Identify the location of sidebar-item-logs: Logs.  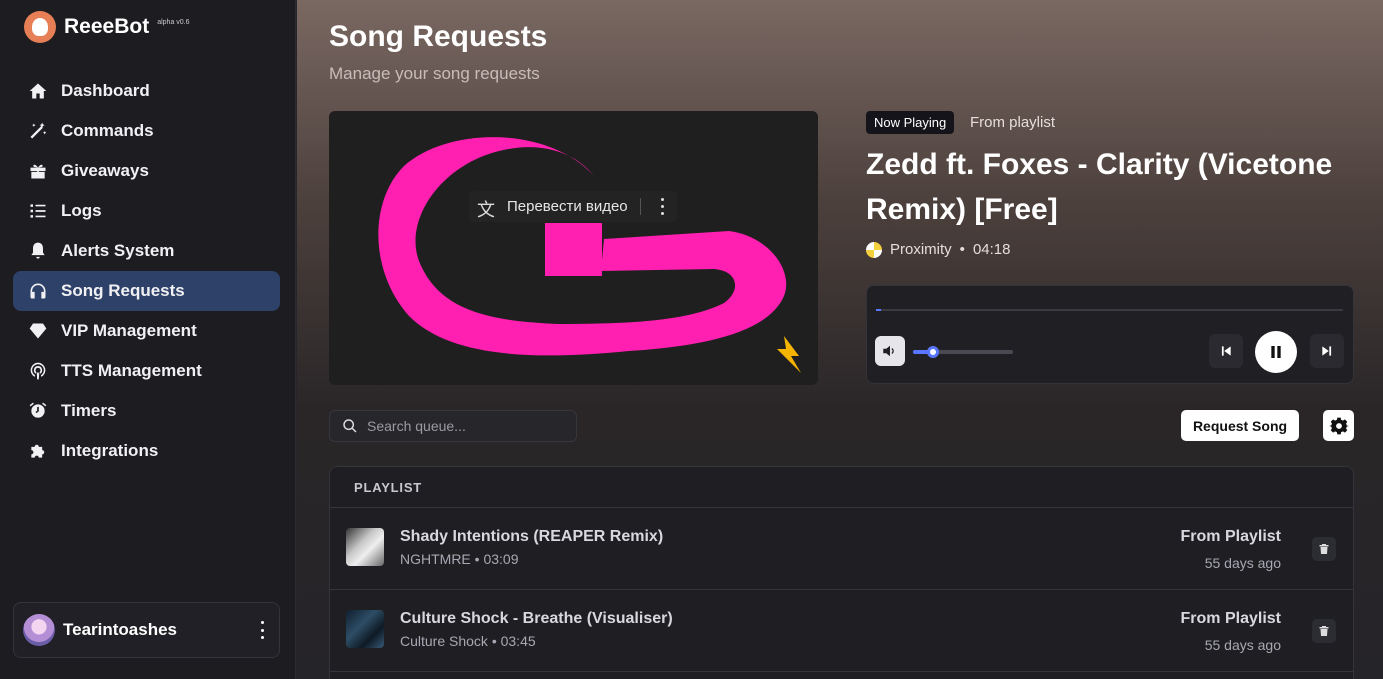
(146, 211).